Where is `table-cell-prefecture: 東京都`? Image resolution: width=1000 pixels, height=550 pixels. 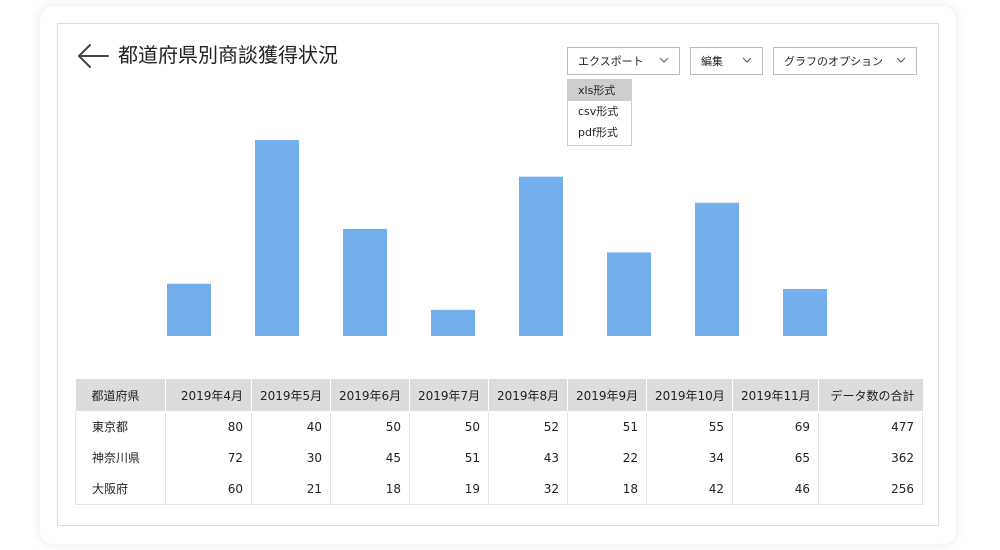
table-cell-prefecture: 東京都 is located at coordinates (110, 427).